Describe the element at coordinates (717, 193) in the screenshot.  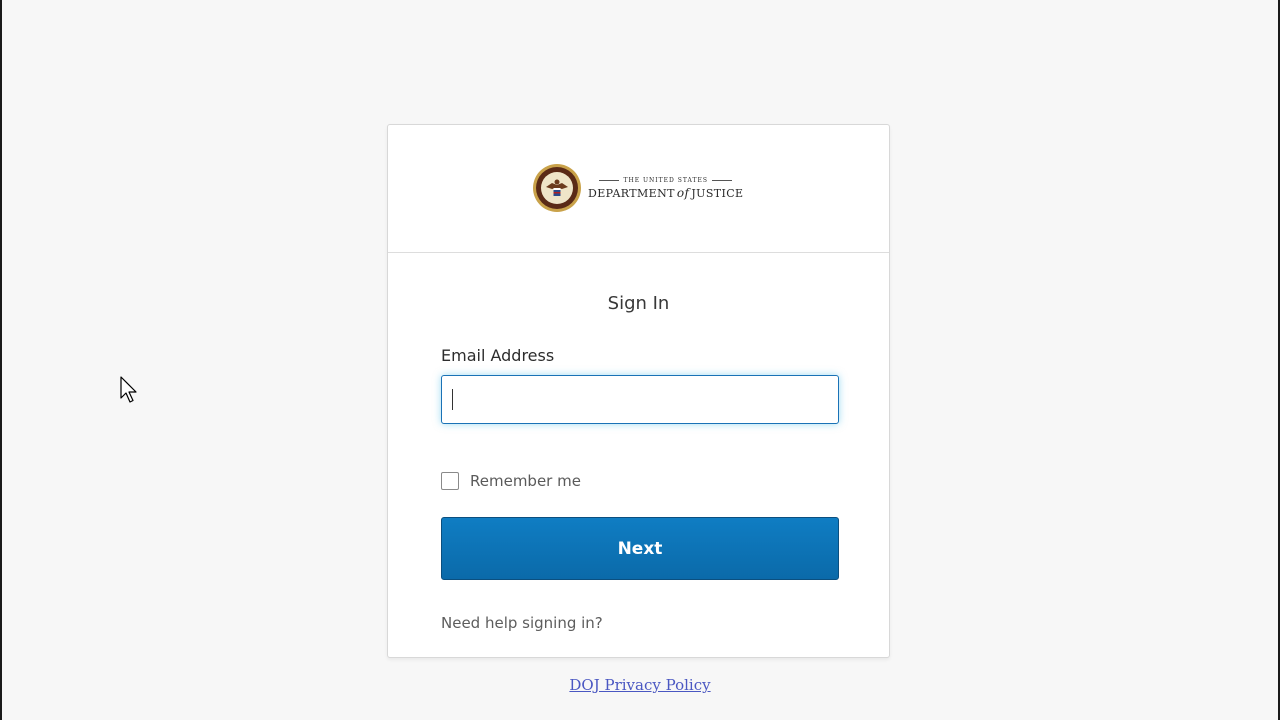
I see `logo-justice: JUSTICE` at that location.